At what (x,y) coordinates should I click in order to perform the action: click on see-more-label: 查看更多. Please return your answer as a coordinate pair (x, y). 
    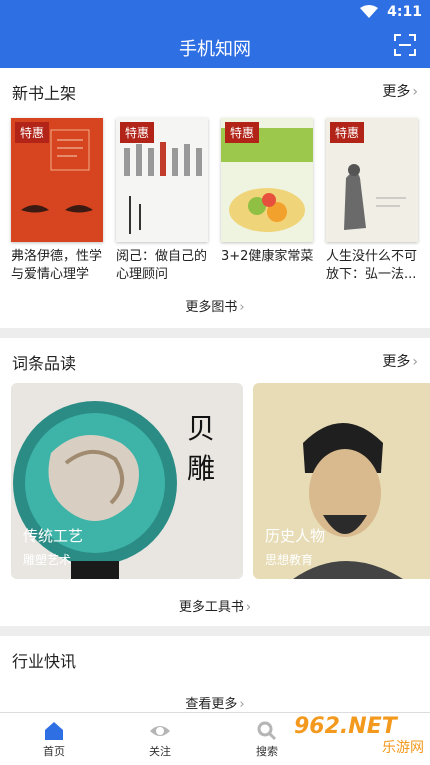
    Looking at the image, I should click on (211, 704).